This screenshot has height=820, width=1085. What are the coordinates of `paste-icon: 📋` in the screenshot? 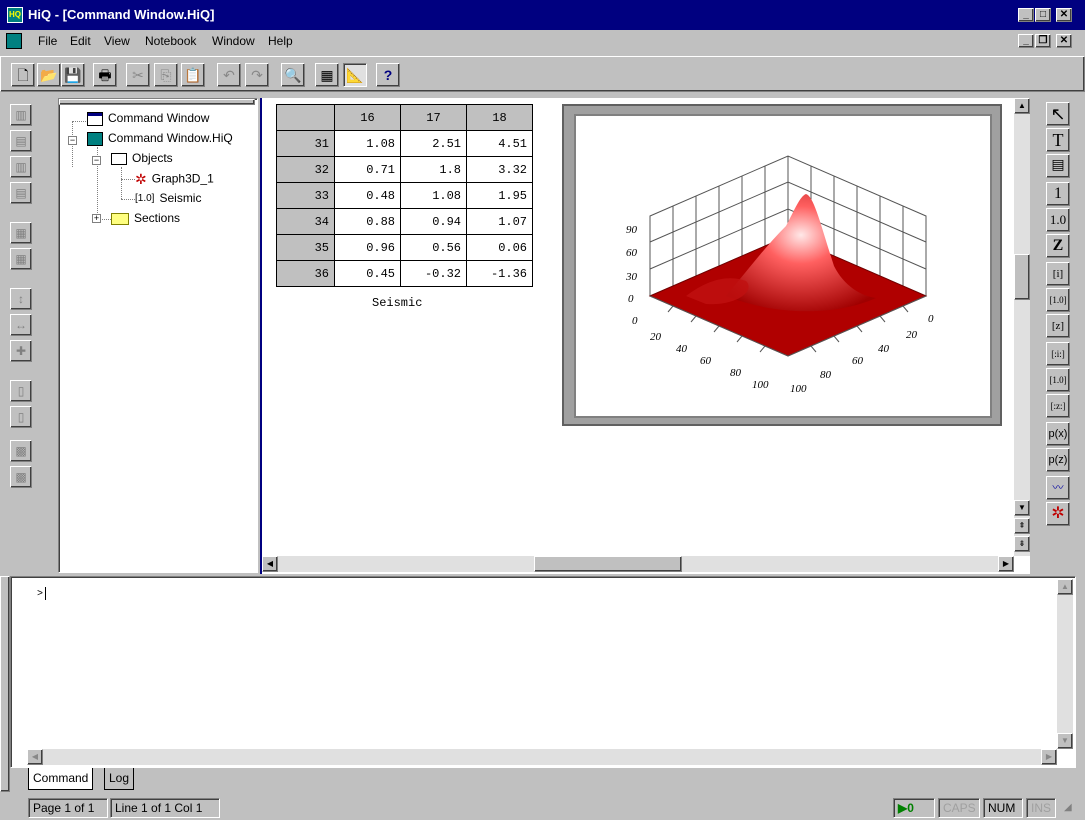 It's located at (193, 75).